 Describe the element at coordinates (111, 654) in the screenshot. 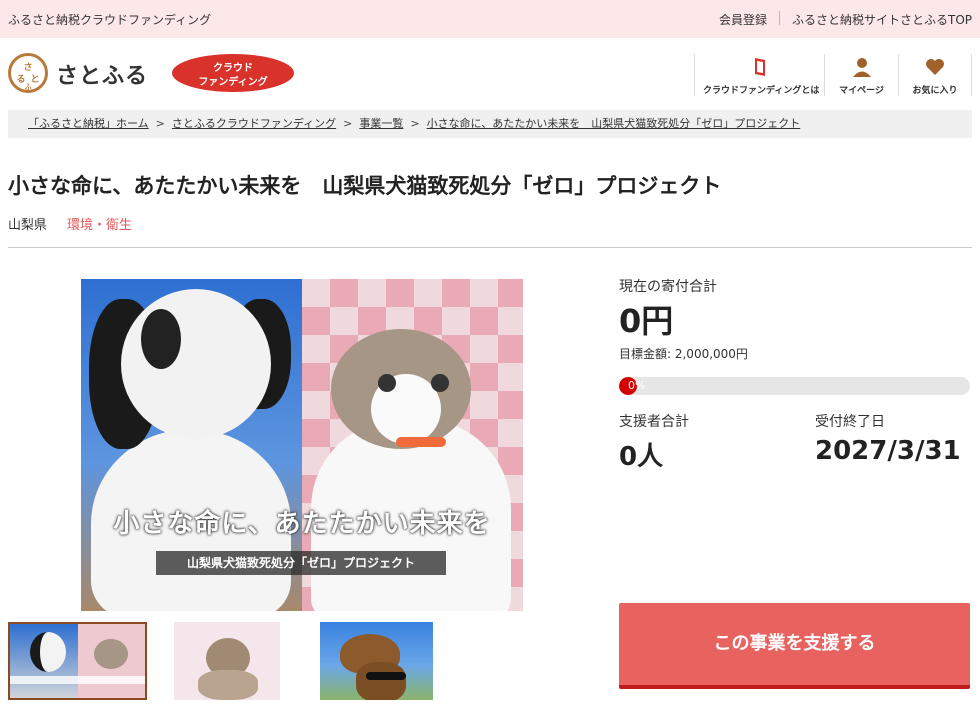

I see `thumb-cat` at that location.